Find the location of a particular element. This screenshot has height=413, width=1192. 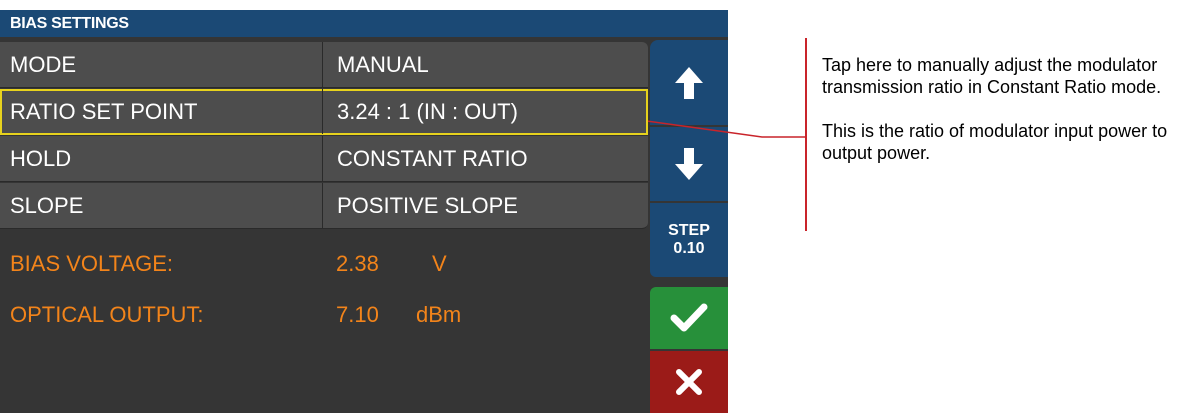

step-button: STEP 0.10 is located at coordinates (689, 240).